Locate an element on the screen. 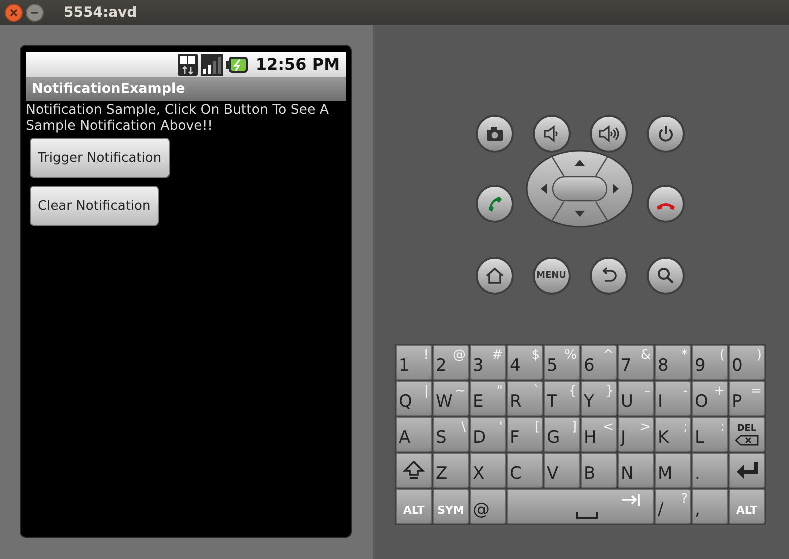 This screenshot has height=559, width=789. keyboard-key: 7 & is located at coordinates (636, 362).